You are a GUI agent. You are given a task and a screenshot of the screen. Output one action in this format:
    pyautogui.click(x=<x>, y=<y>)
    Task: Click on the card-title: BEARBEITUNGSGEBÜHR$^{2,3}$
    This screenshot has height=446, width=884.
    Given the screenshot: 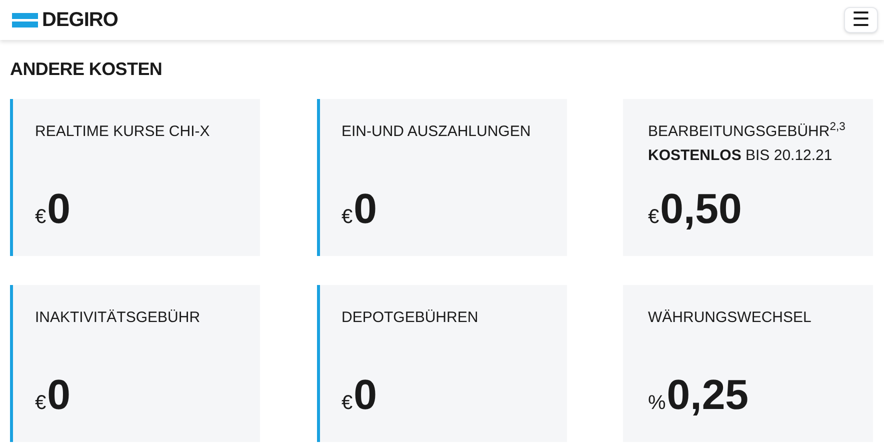 What is the action you would take?
    pyautogui.click(x=747, y=131)
    